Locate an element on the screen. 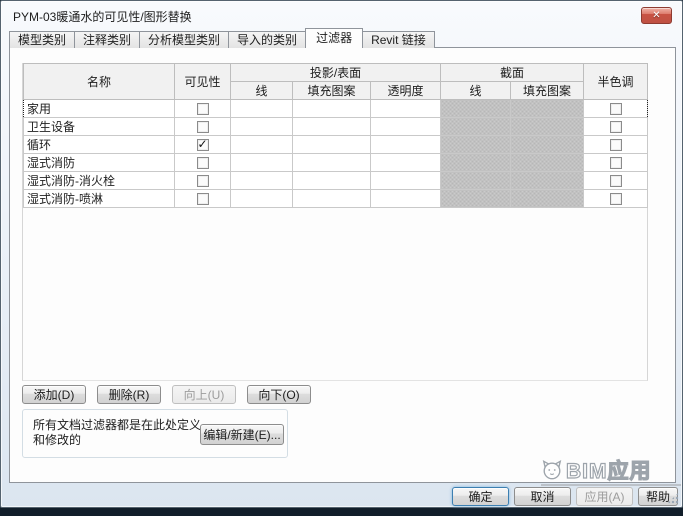 The width and height of the screenshot is (683, 516). table-row: 湿式消防 is located at coordinates (336, 162).